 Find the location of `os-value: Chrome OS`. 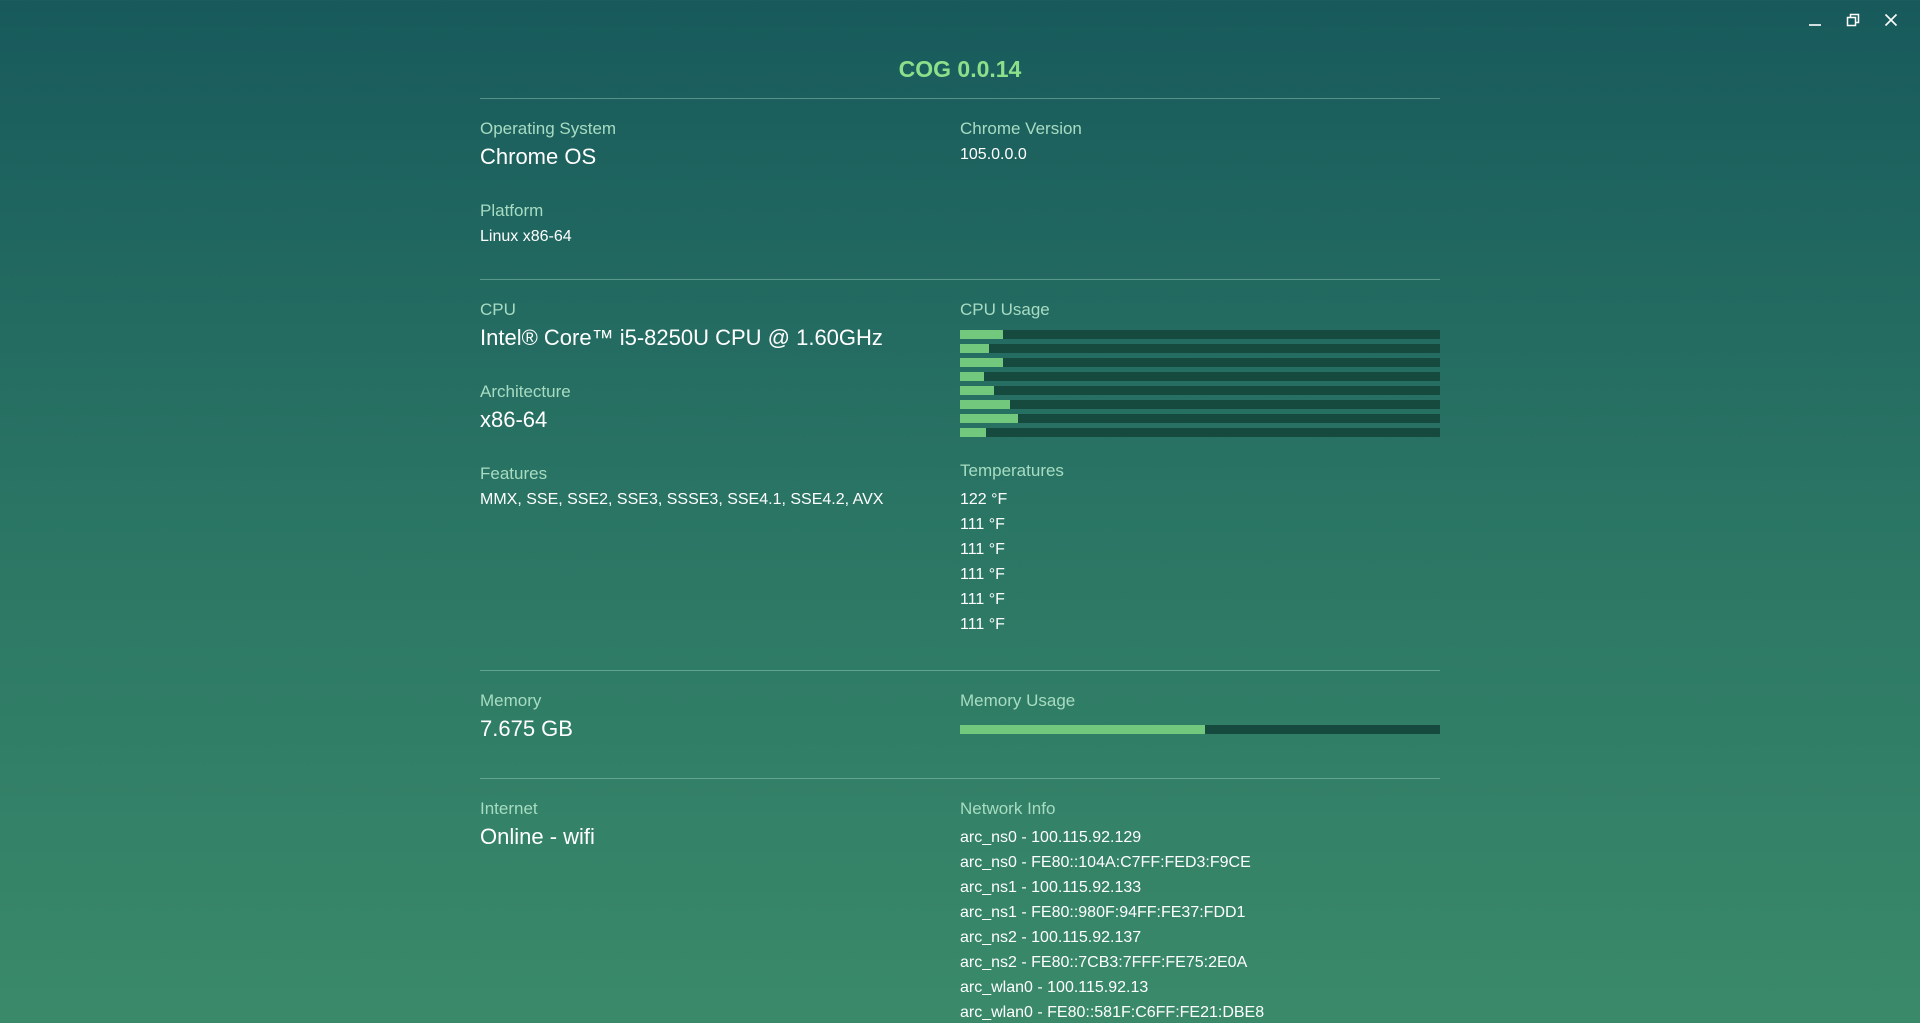

os-value: Chrome OS is located at coordinates (538, 156).